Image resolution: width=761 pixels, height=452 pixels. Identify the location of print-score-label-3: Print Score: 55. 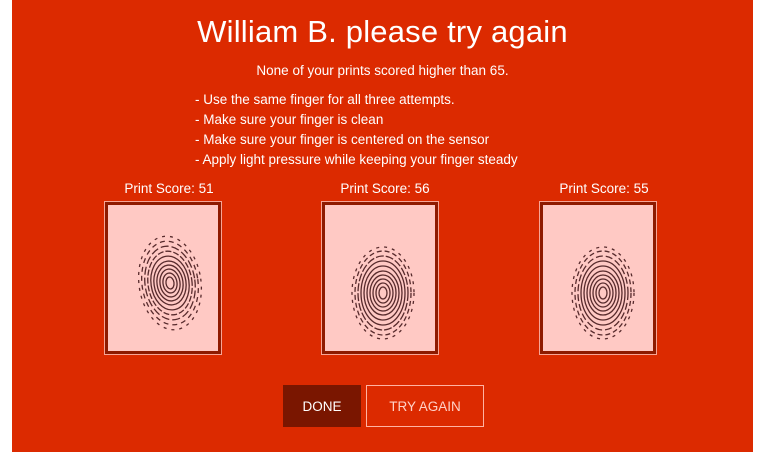
(604, 188).